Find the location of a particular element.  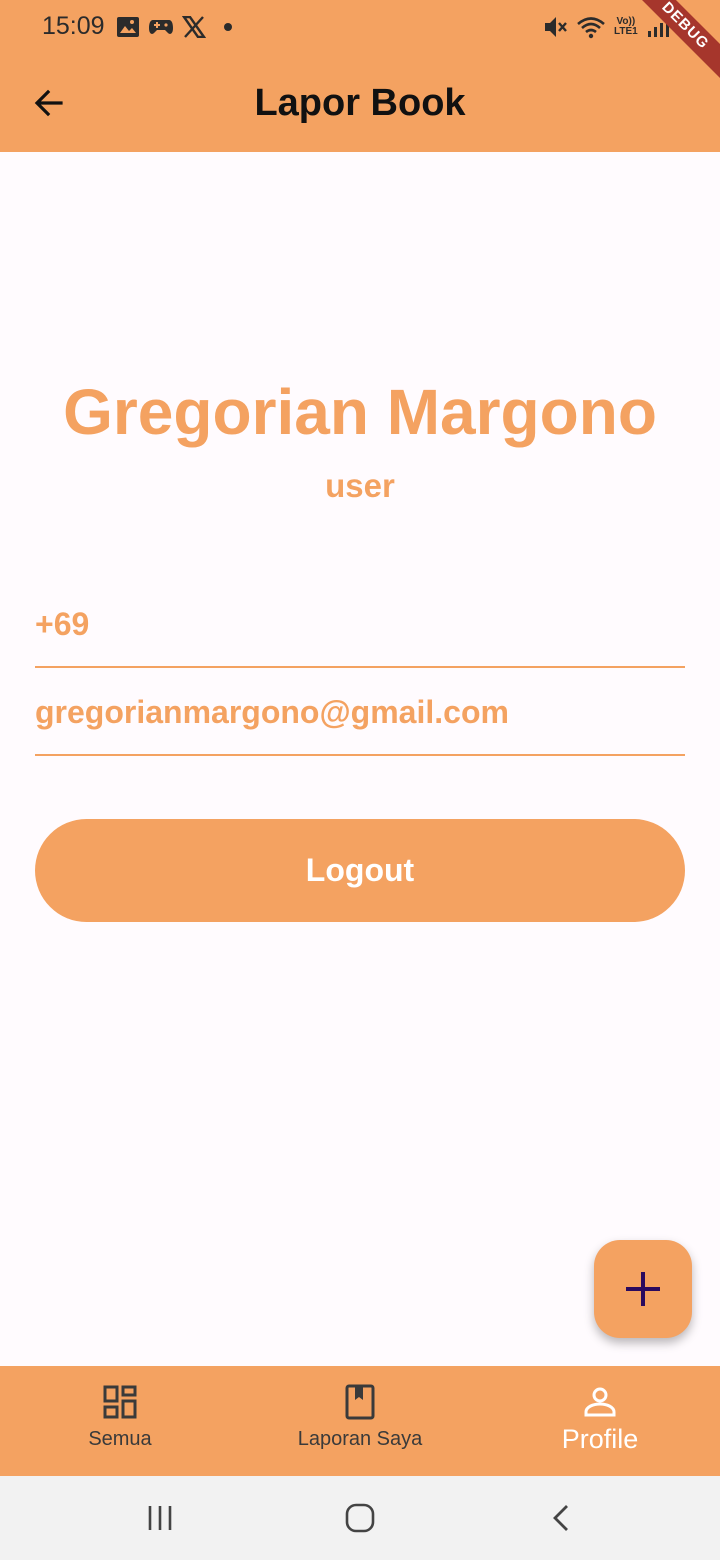

arrow-back-icon is located at coordinates (48, 103).